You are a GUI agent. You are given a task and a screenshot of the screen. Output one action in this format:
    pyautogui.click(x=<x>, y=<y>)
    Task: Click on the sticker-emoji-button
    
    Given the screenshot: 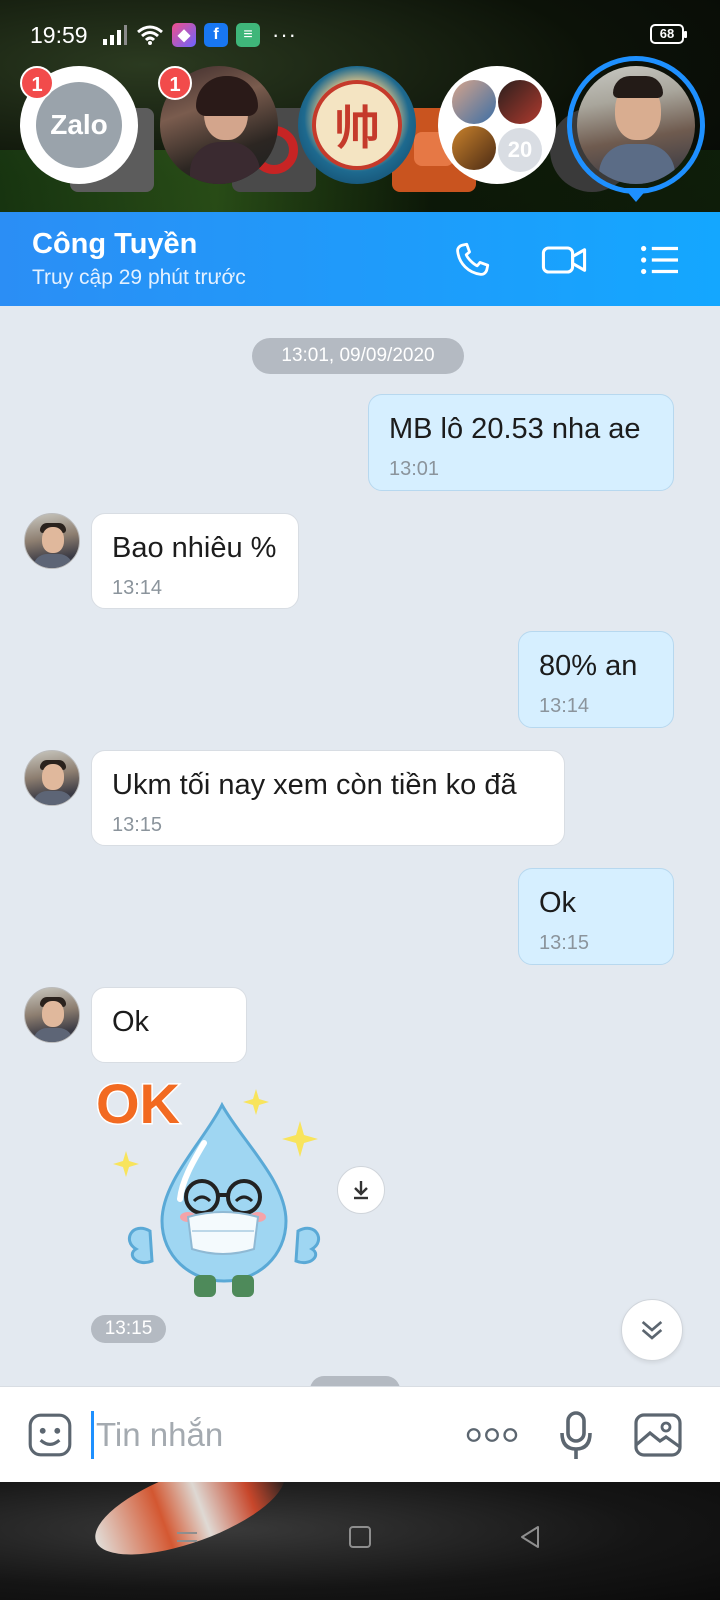 What is the action you would take?
    pyautogui.click(x=50, y=1435)
    